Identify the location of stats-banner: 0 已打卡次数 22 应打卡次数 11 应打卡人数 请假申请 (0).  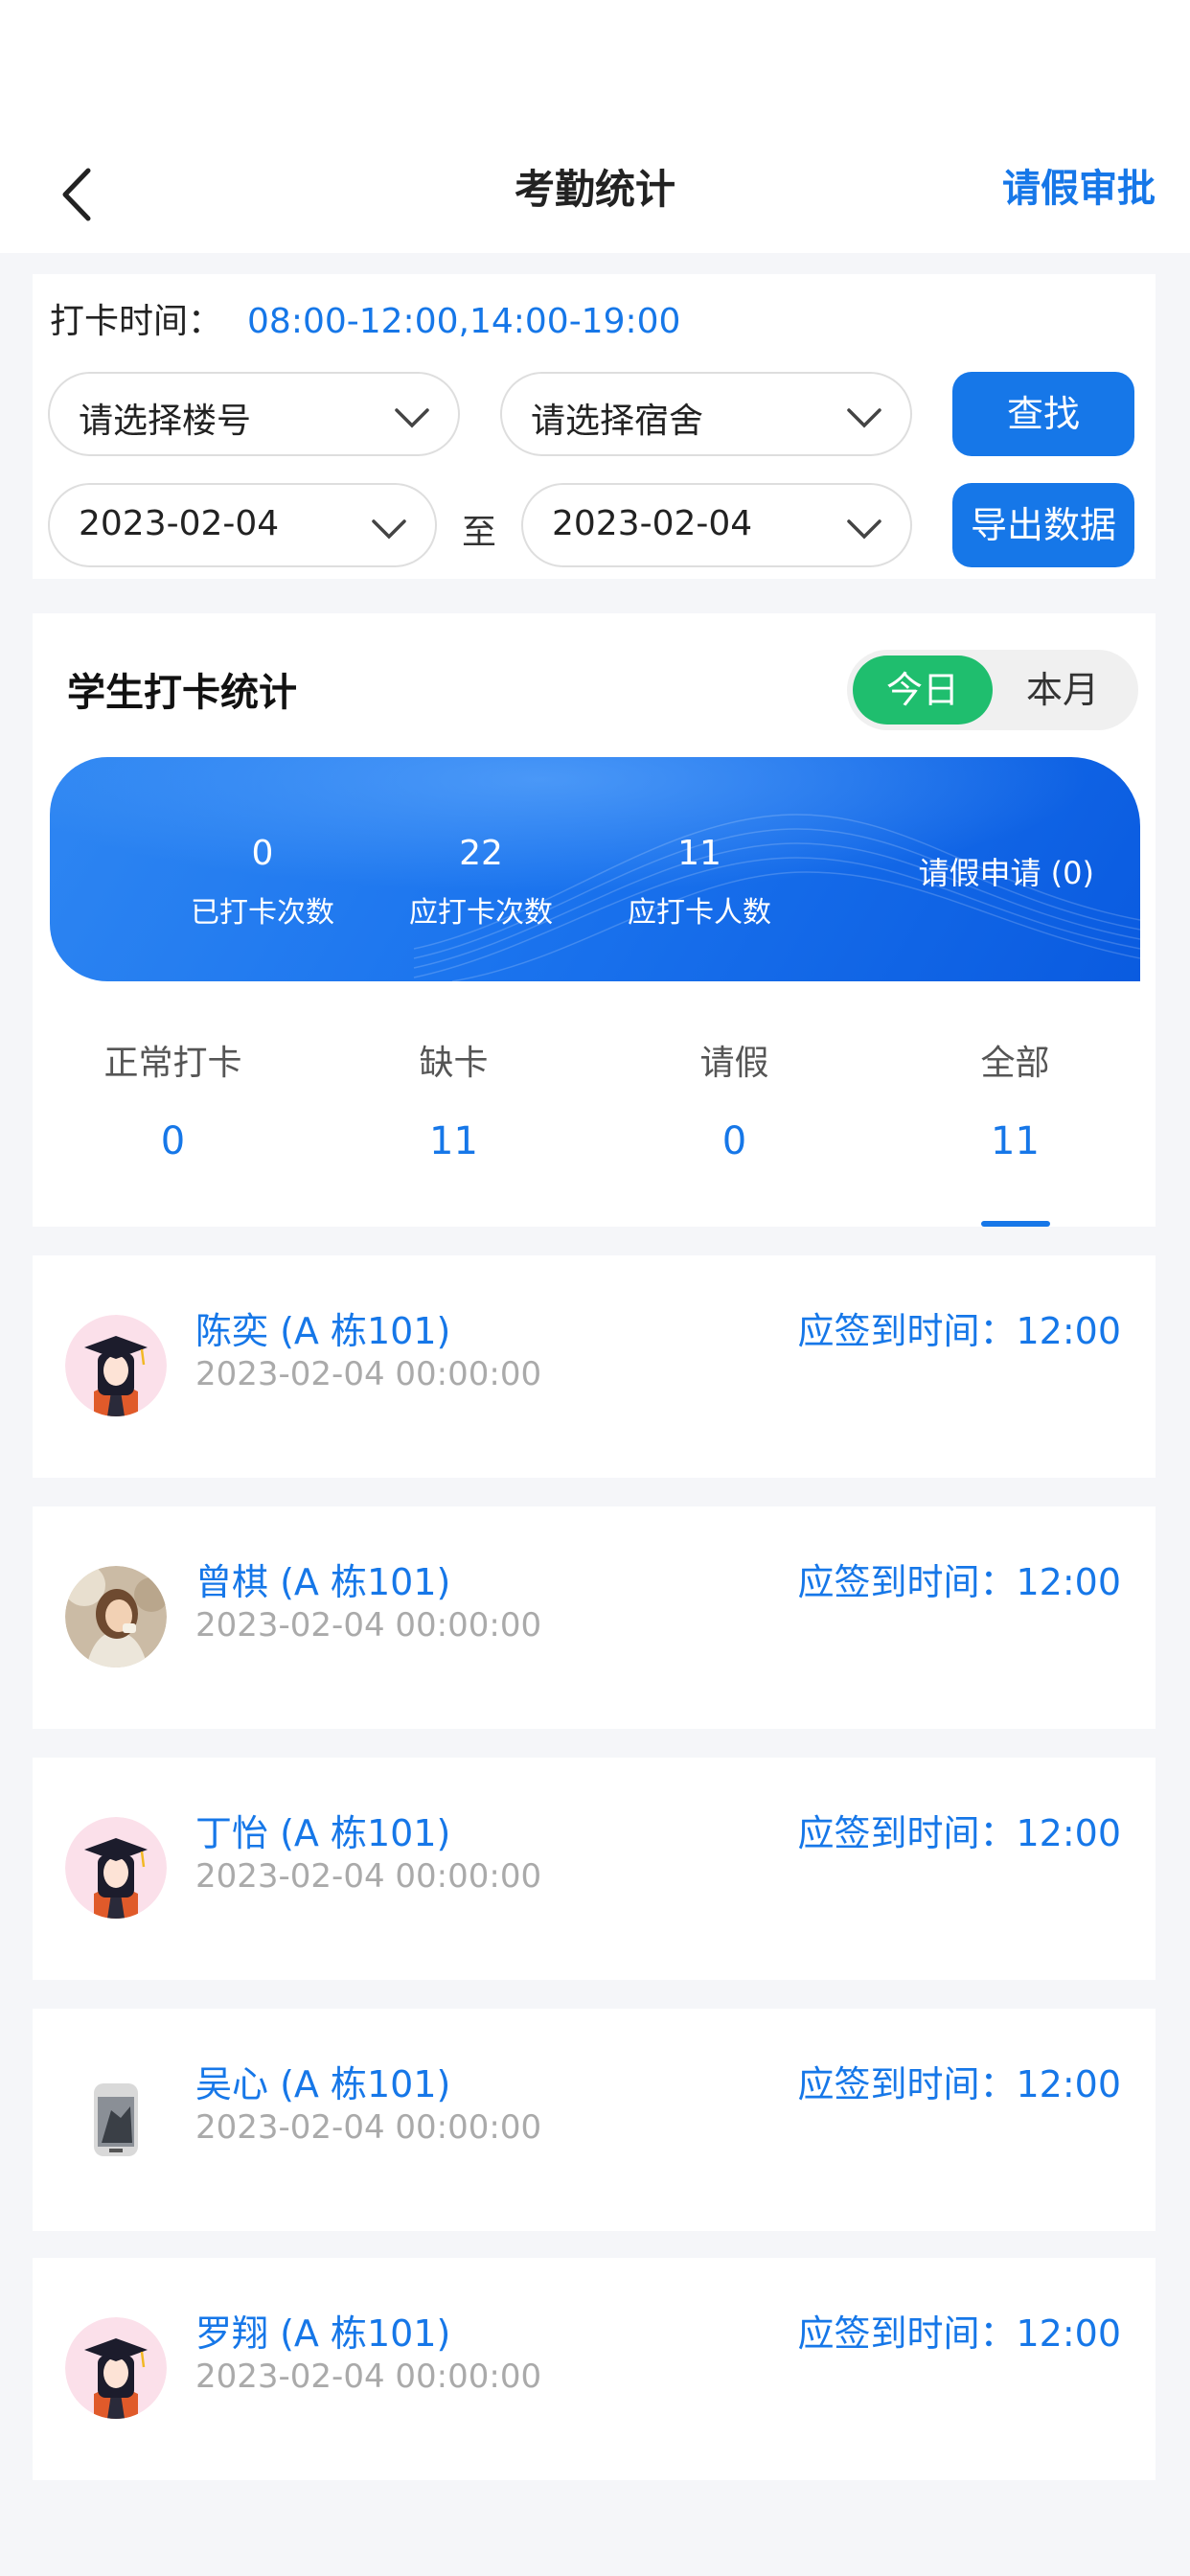
(595, 869).